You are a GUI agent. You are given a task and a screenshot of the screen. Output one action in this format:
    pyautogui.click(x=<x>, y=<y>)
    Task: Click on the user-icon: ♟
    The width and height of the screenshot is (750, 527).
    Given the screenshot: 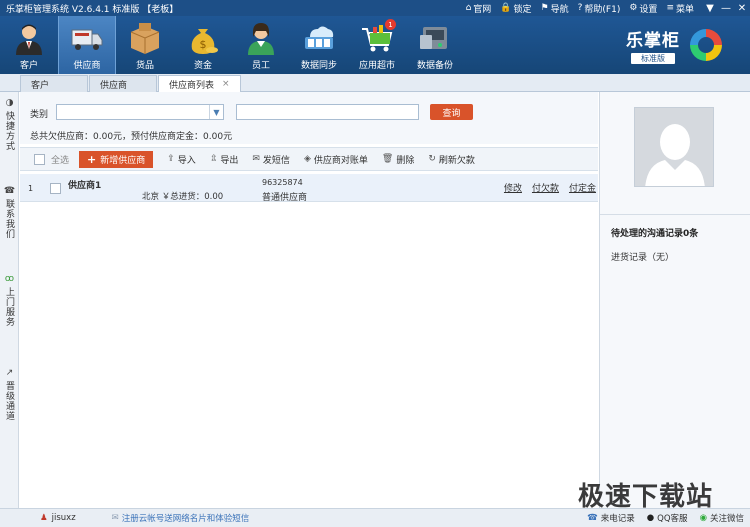 What is the action you would take?
    pyautogui.click(x=44, y=518)
    